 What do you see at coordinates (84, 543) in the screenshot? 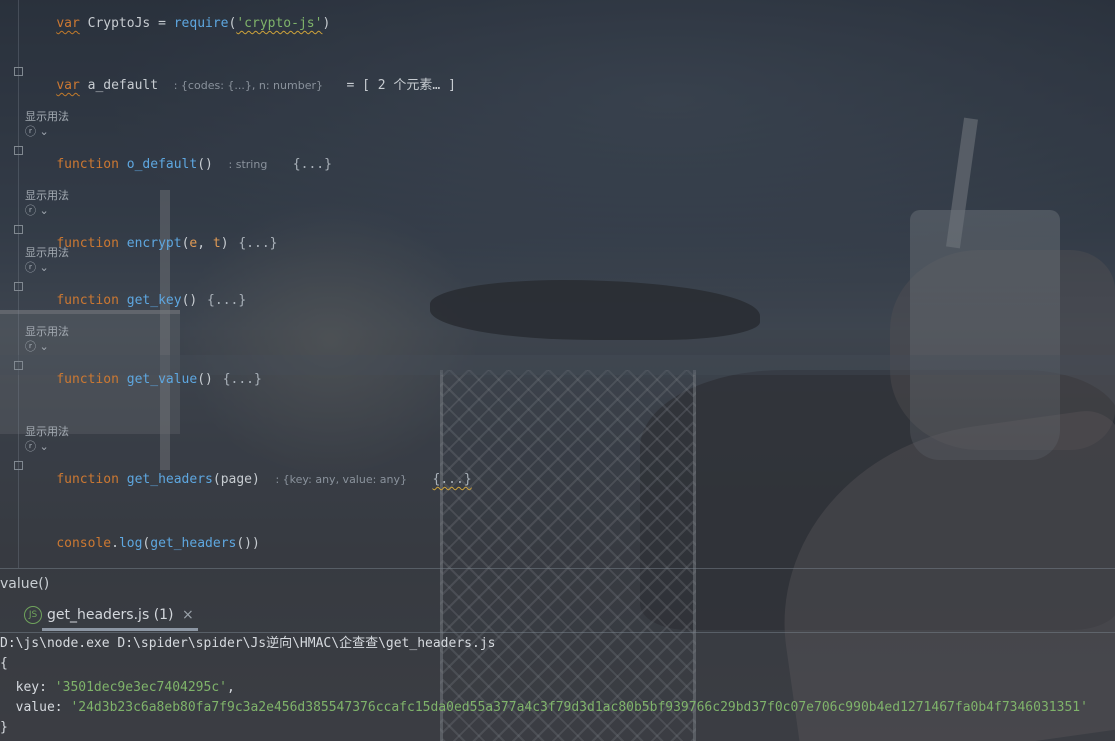
I see `object-name: console` at bounding box center [84, 543].